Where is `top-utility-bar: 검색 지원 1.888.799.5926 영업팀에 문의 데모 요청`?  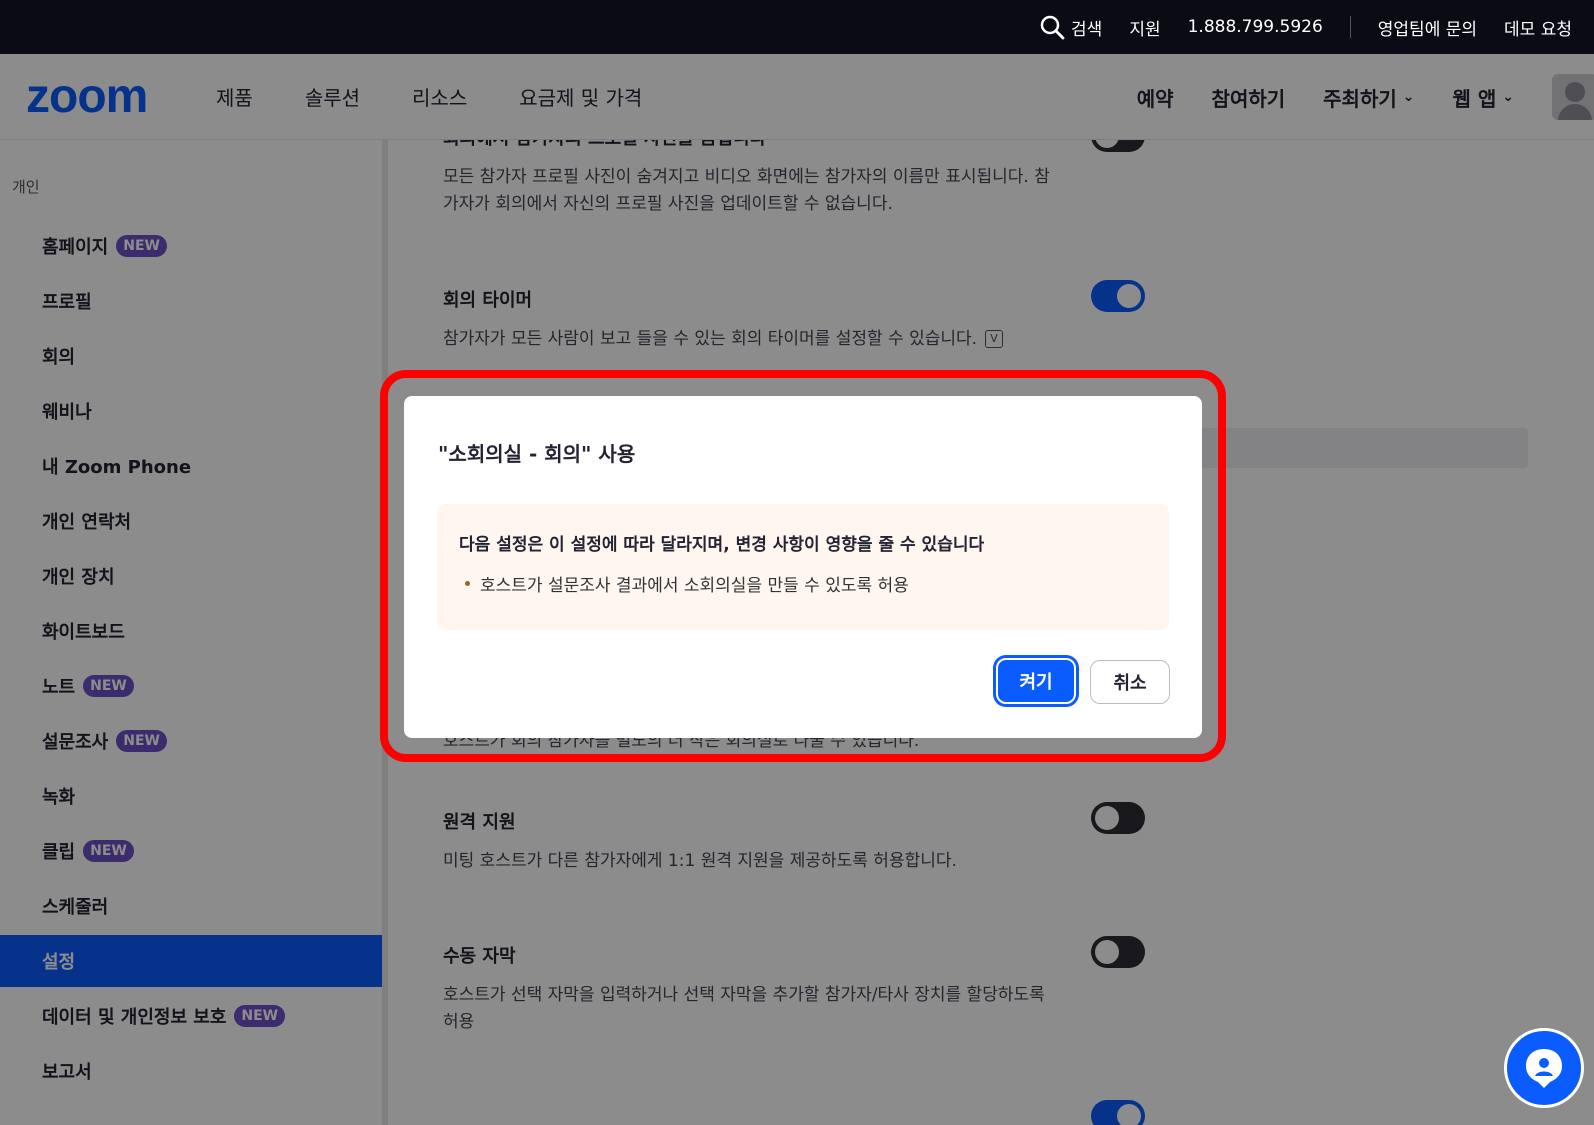 top-utility-bar: 검색 지원 1.888.799.5926 영업팀에 문의 데모 요청 is located at coordinates (797, 27).